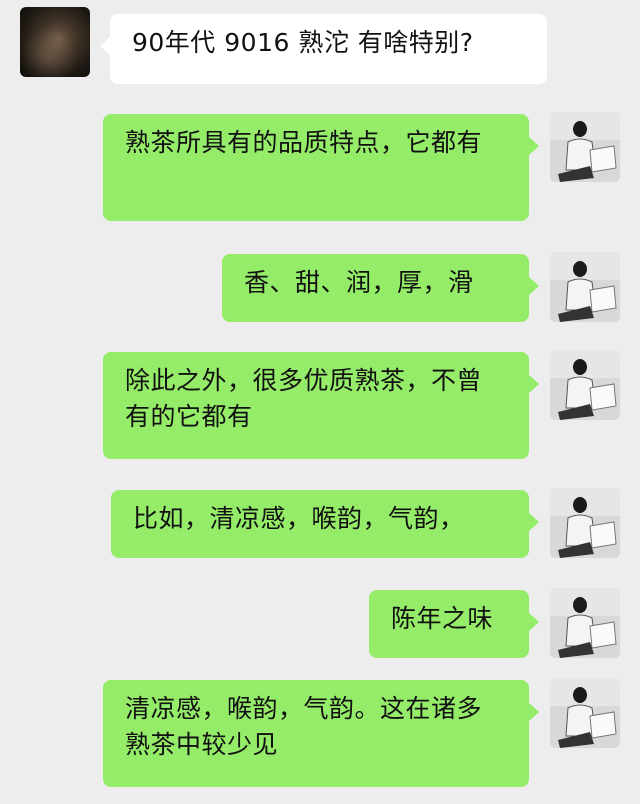 This screenshot has width=640, height=804. What do you see at coordinates (304, 142) in the screenshot?
I see `outgoing-message-text: 熟茶所具有的品质特点，它都有` at bounding box center [304, 142].